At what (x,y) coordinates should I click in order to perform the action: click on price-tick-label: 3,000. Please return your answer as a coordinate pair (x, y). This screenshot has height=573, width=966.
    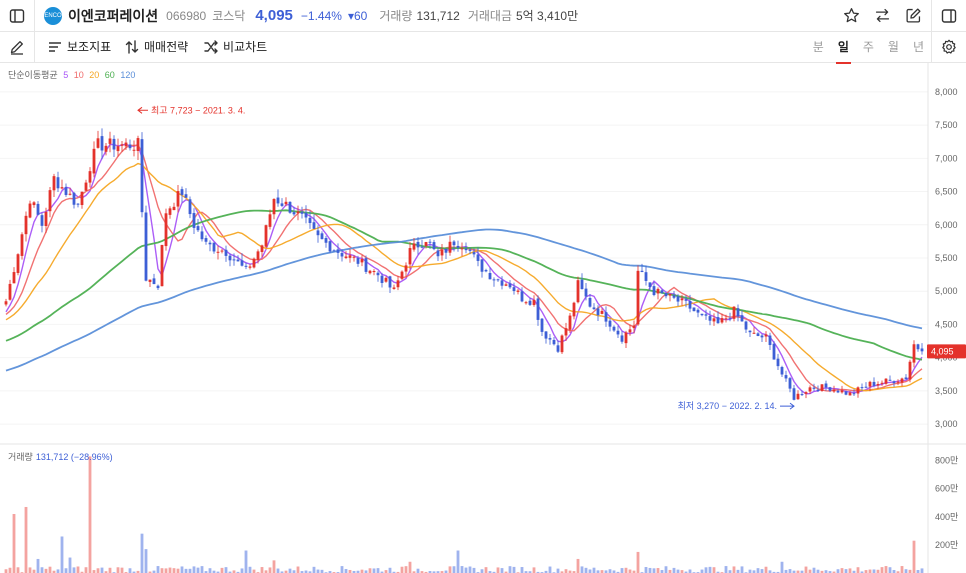
    Looking at the image, I should click on (946, 424).